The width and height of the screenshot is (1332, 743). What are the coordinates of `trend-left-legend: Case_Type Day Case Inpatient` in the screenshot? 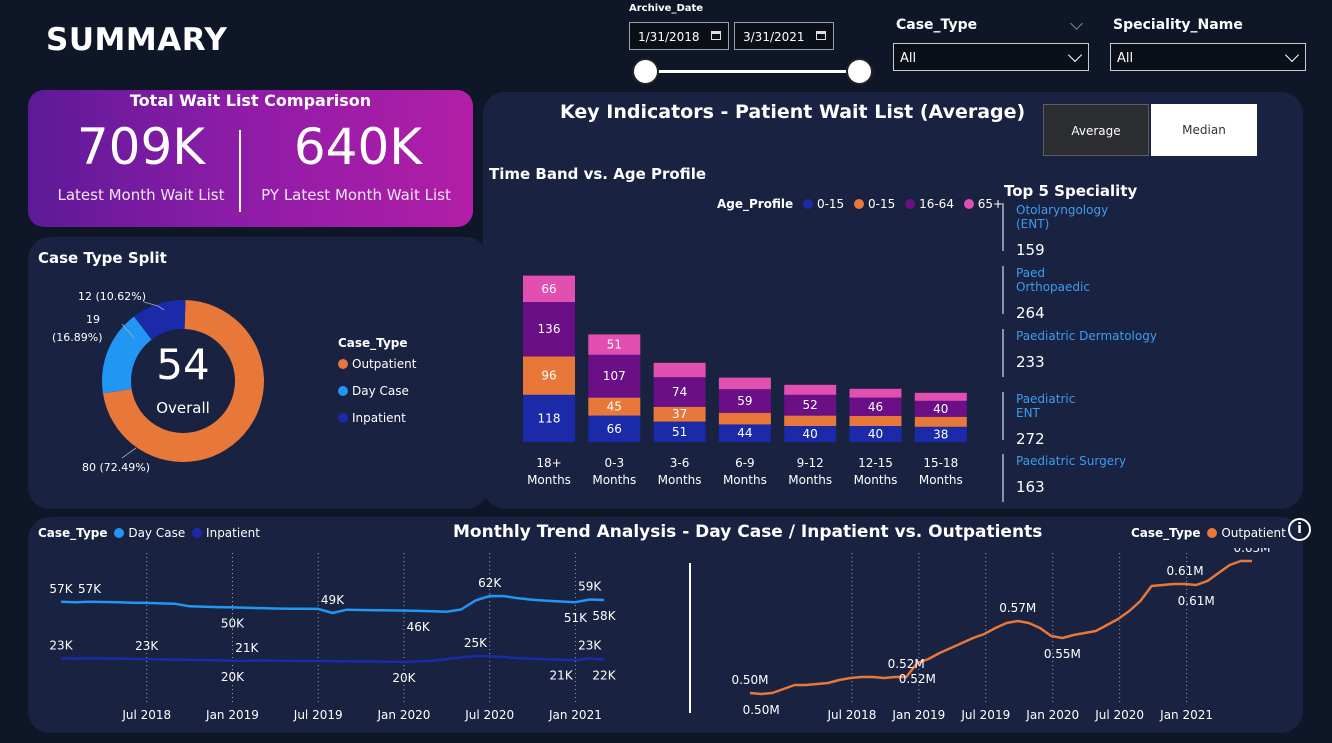 It's located at (149, 533).